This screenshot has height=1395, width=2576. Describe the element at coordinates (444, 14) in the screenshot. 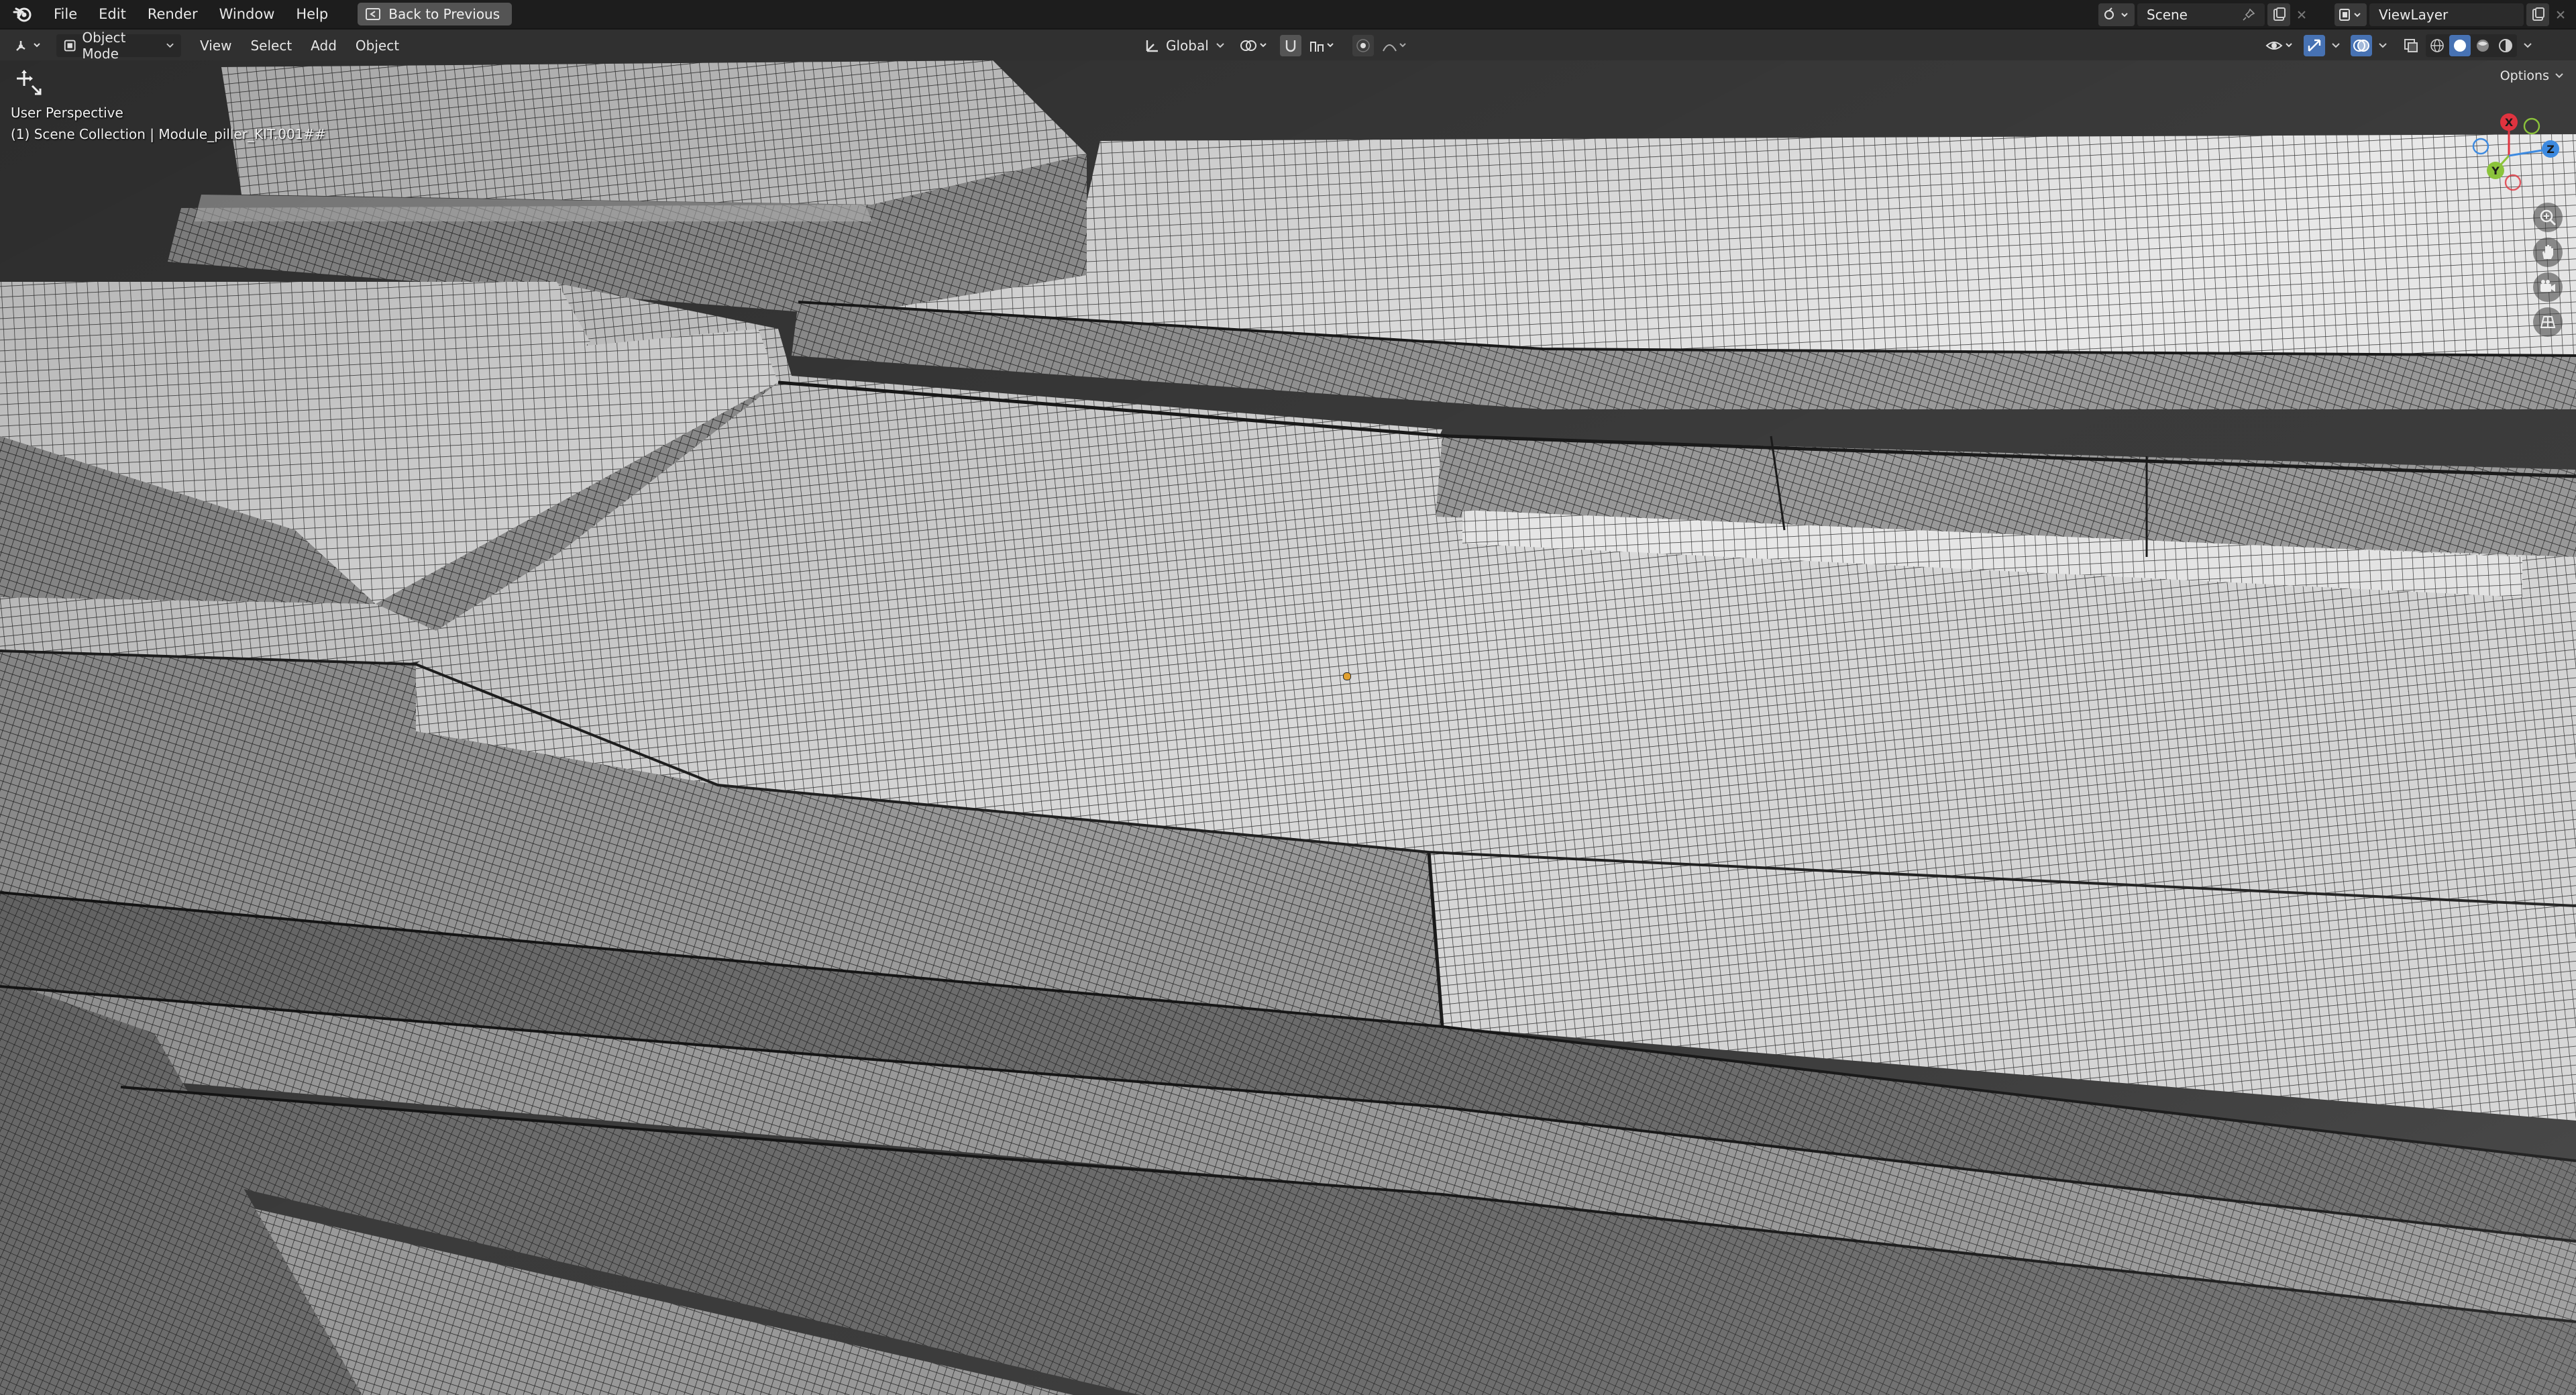

I see `back-button-label: Back to Previous` at that location.